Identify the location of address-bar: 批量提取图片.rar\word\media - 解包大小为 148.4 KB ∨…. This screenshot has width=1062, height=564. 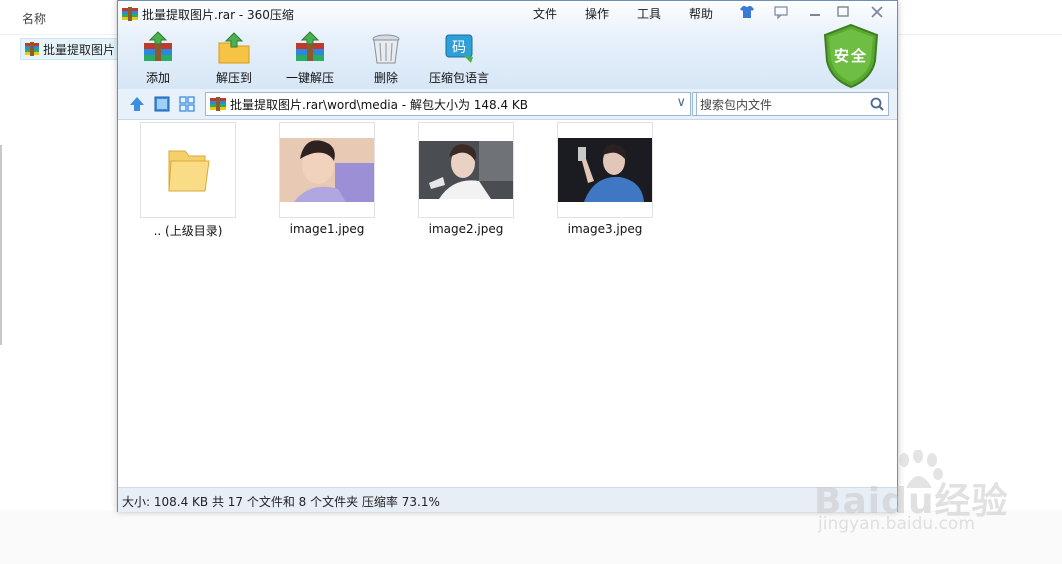
(507, 104).